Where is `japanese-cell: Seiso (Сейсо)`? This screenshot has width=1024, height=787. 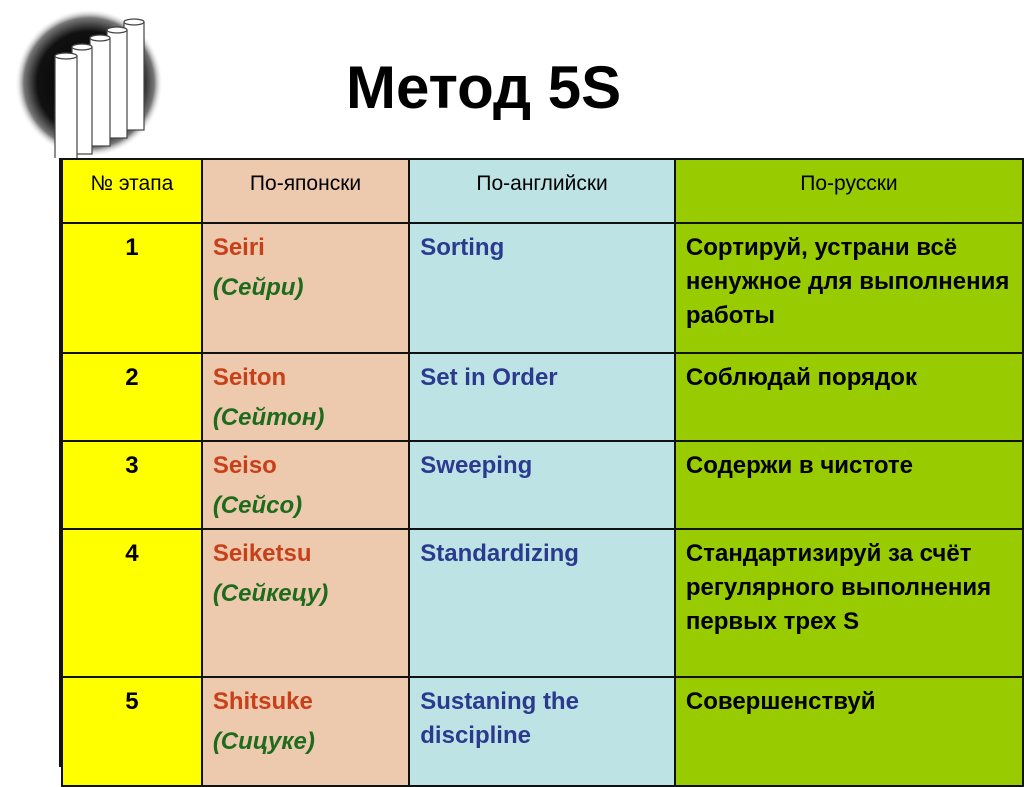 japanese-cell: Seiso (Сейсо) is located at coordinates (305, 485).